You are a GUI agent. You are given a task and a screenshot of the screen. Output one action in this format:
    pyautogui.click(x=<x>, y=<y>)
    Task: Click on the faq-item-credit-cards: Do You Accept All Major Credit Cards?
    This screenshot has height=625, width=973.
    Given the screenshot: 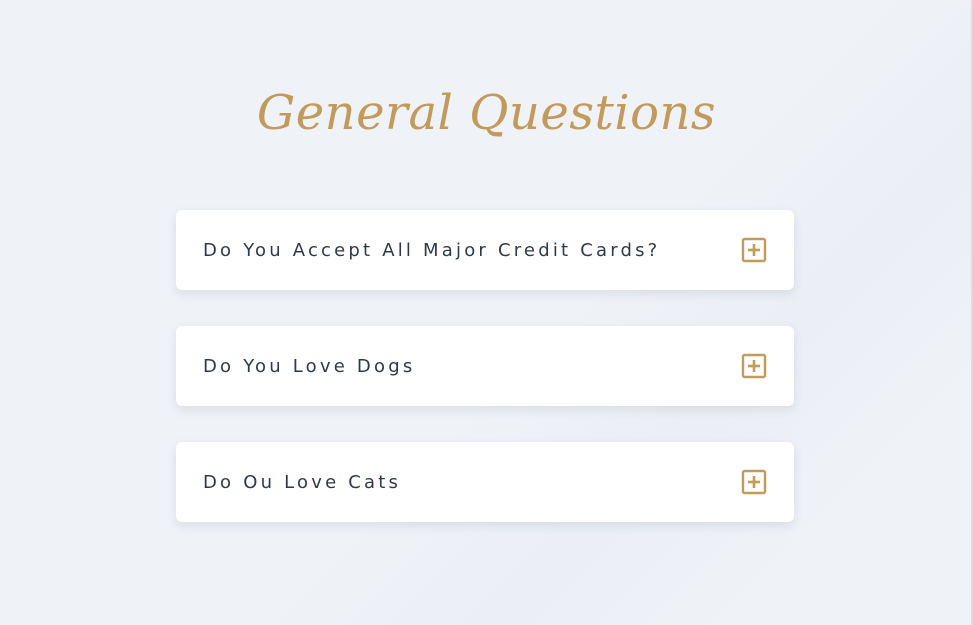 What is the action you would take?
    pyautogui.click(x=485, y=250)
    